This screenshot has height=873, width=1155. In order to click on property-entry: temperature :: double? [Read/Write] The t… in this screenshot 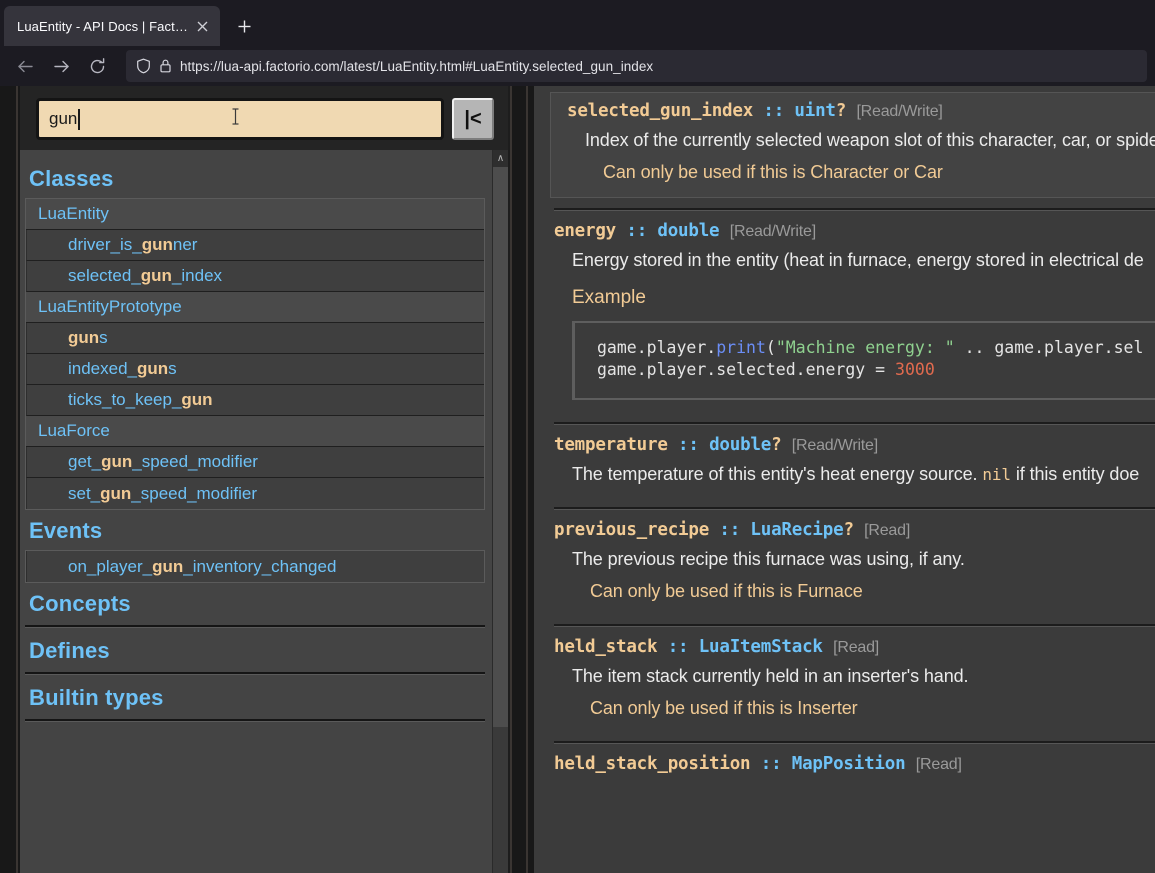, I will do `click(854, 461)`.